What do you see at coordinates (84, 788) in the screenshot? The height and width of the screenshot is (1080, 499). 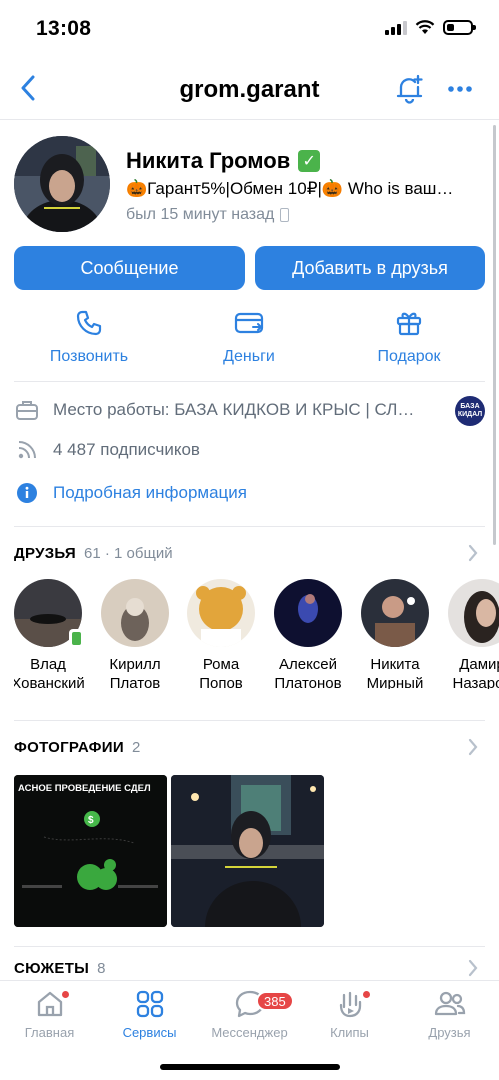 I see `svg-text: АСНОЕ ПРОВЕДЕНИЕ СДЕЛ` at bounding box center [84, 788].